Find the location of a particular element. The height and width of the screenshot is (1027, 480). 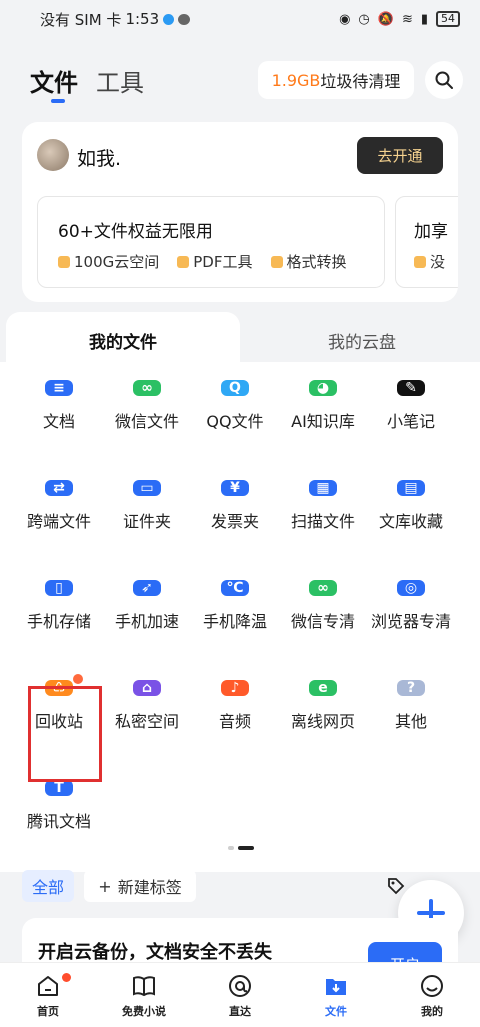

category-label: 手机存储 is located at coordinates (58, 621).